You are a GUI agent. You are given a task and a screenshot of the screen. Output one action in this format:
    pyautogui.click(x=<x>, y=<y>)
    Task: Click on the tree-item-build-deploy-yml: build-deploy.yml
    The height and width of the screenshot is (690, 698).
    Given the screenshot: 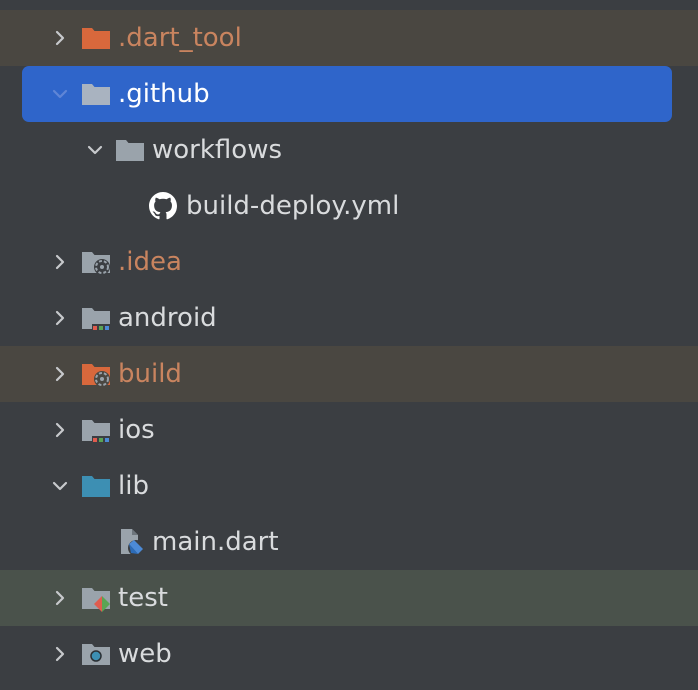 What is the action you would take?
    pyautogui.click(x=349, y=206)
    